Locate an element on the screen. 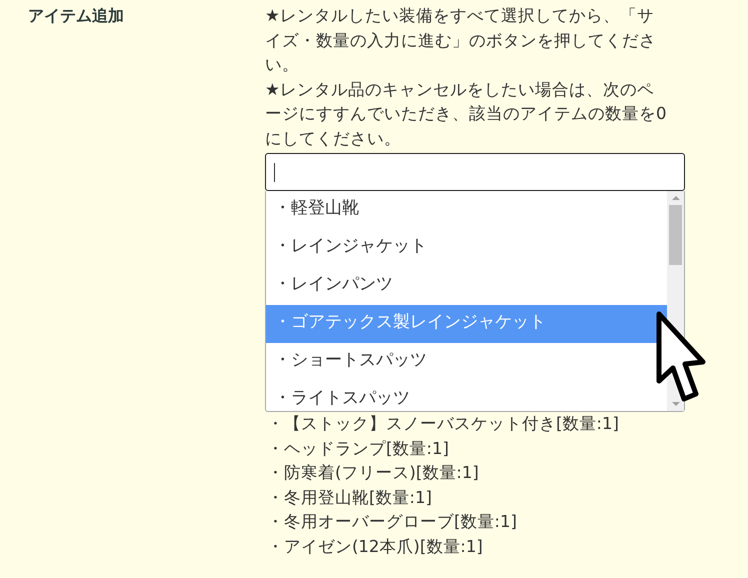  scrollbar-thumb is located at coordinates (675, 235).